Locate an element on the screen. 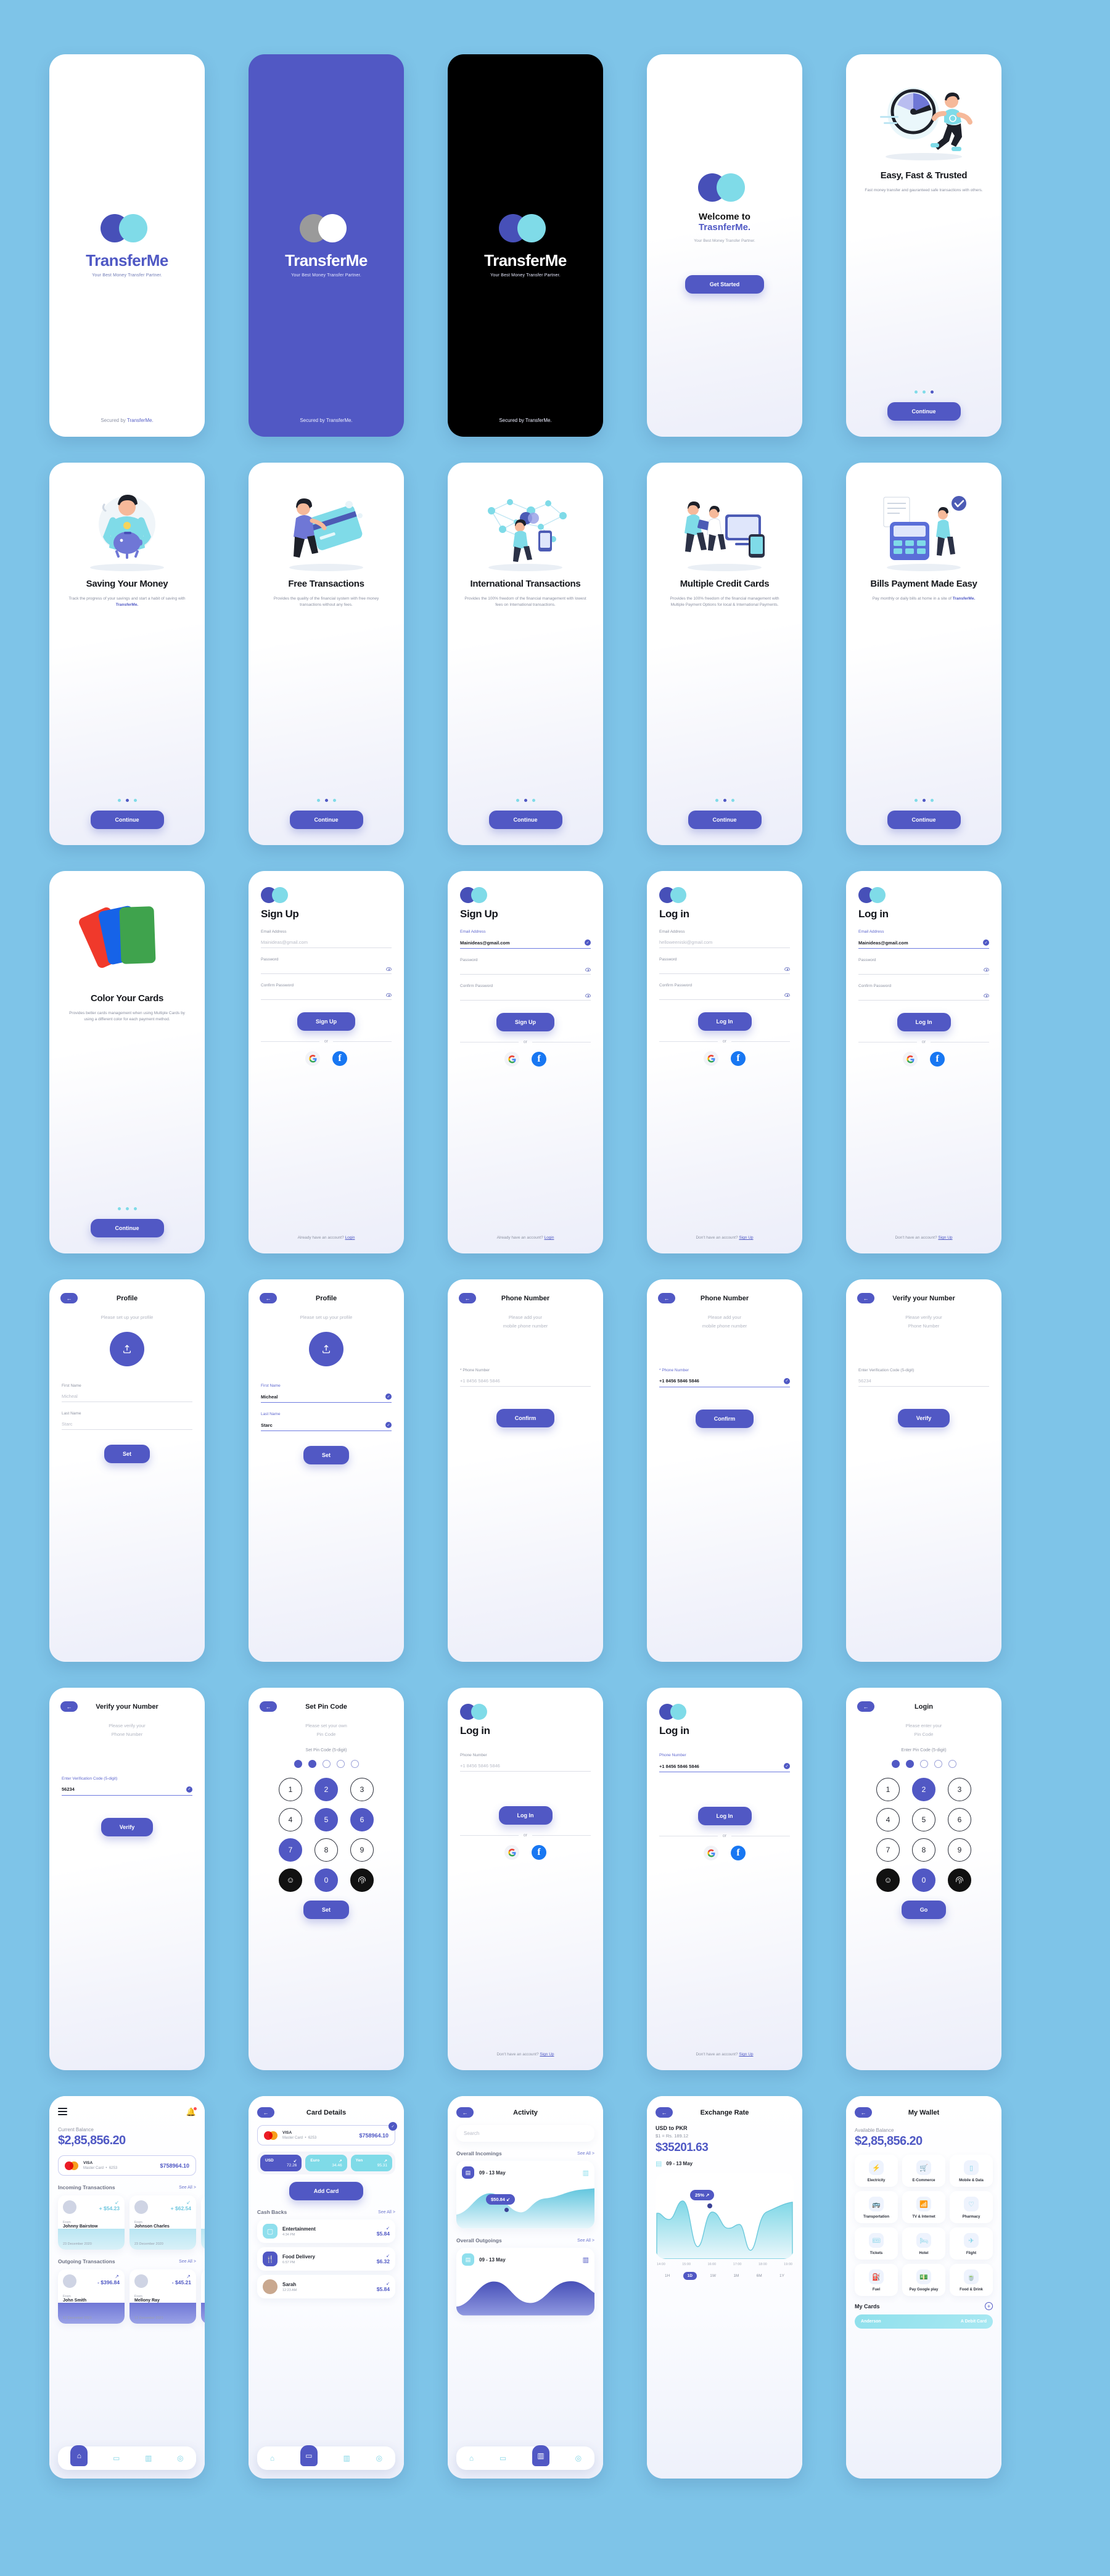 The height and width of the screenshot is (2576, 1110). login-link: Login is located at coordinates (550, 1238).